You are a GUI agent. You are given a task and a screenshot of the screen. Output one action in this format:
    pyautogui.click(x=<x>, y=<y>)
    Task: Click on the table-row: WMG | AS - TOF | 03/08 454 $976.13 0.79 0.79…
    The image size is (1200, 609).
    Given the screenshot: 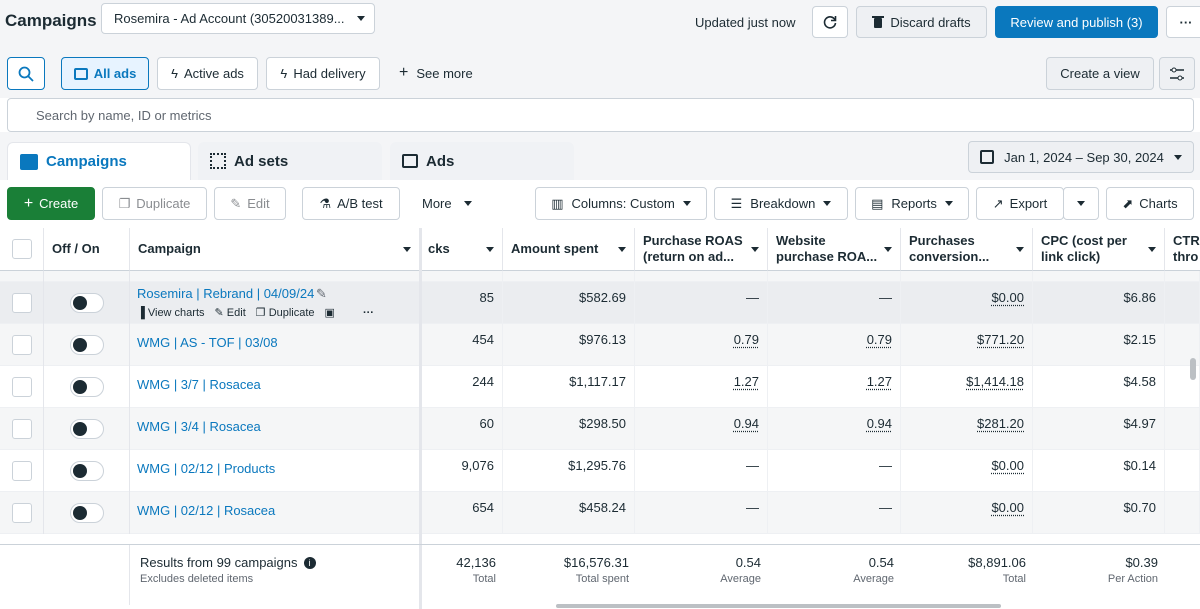 What is the action you would take?
    pyautogui.click(x=600, y=345)
    